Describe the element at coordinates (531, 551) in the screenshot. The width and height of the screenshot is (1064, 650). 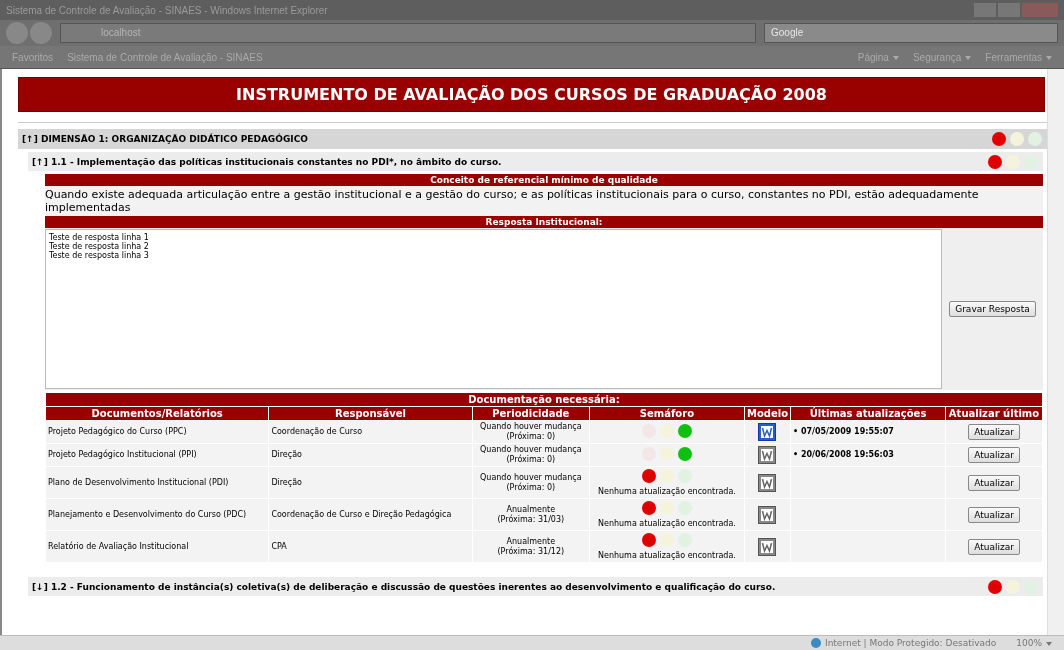
I see `next-date-text: (Próxima: 31/12)` at that location.